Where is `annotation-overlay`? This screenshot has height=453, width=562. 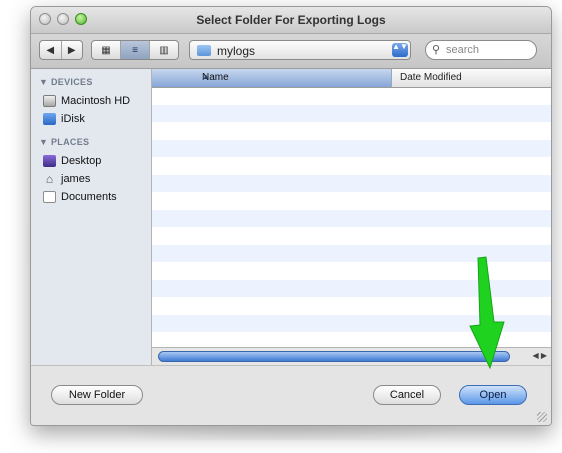
annotation-overlay is located at coordinates (487, 313).